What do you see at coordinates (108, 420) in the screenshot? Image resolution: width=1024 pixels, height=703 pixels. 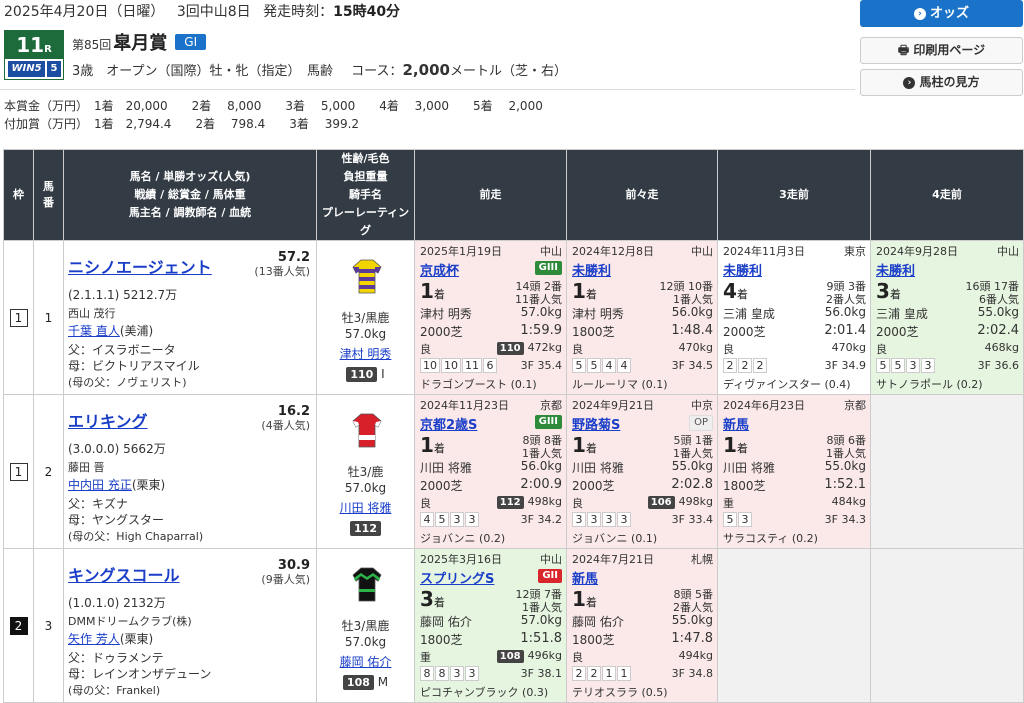 I see `horse-name-link: エリキング` at bounding box center [108, 420].